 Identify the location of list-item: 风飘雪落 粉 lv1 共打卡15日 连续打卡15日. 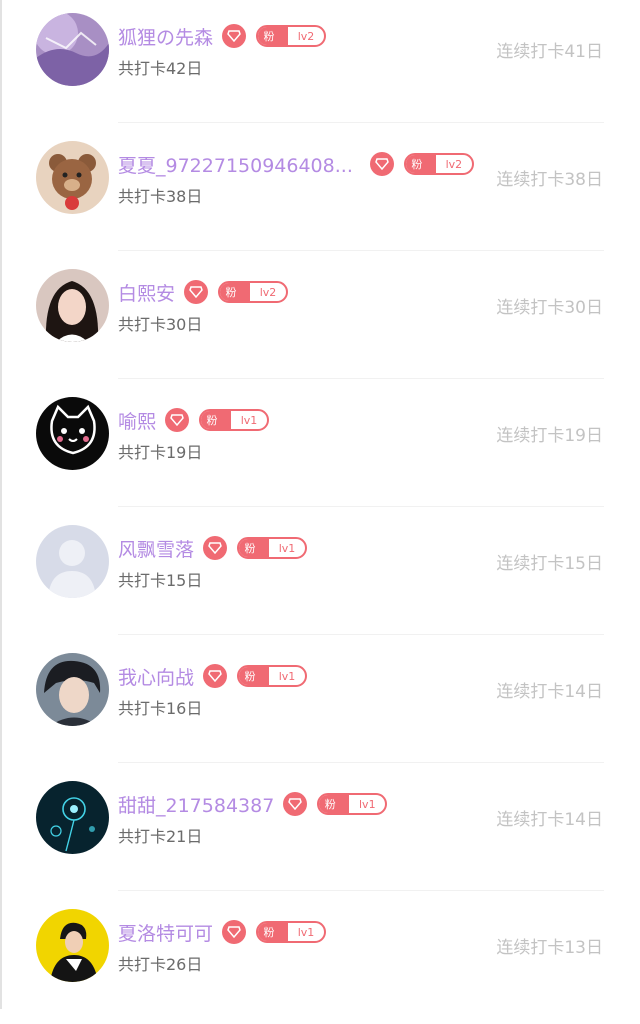
(320, 576).